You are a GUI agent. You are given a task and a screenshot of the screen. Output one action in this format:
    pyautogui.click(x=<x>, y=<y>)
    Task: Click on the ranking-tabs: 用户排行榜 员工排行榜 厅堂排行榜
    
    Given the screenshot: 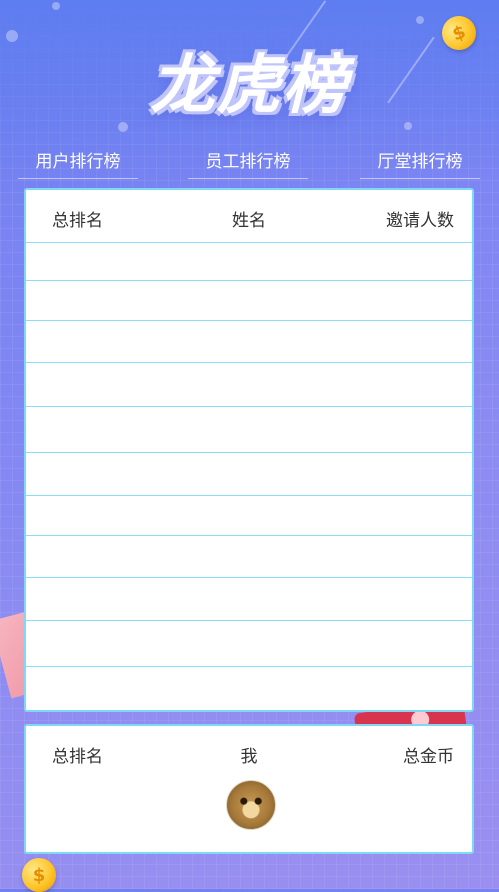 What is the action you would take?
    pyautogui.click(x=249, y=164)
    